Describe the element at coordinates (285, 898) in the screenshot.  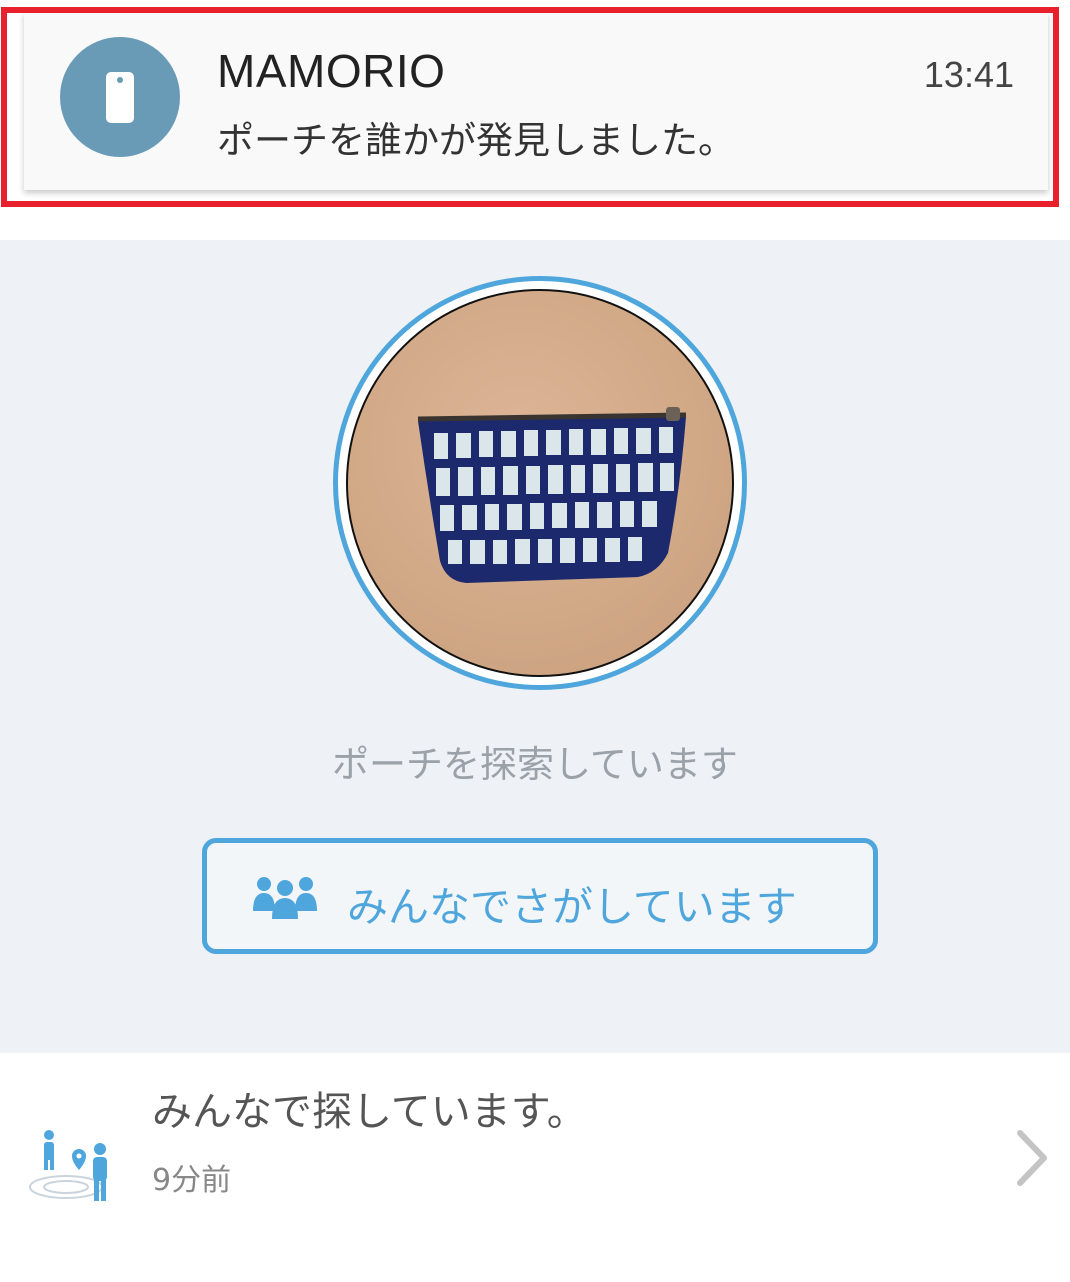
I see `people-group-icon` at that location.